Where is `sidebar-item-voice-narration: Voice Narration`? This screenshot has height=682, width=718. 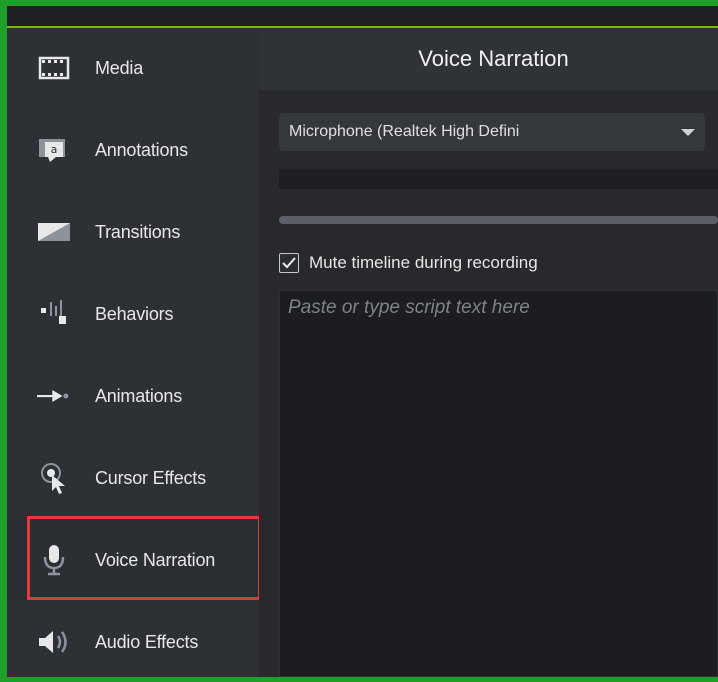 sidebar-item-voice-narration: Voice Narration is located at coordinates (133, 560).